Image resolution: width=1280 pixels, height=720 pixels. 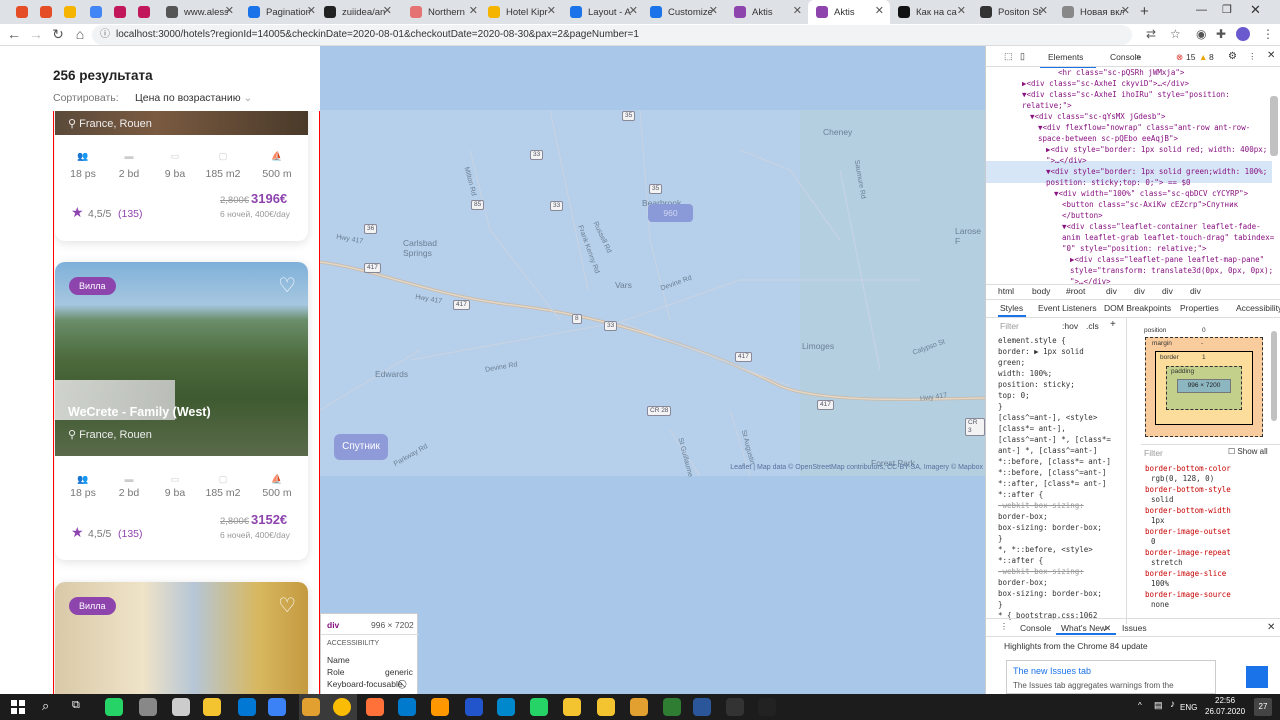 I want to click on styles-subtab: DOM Breakpoints, so click(x=1137, y=308).